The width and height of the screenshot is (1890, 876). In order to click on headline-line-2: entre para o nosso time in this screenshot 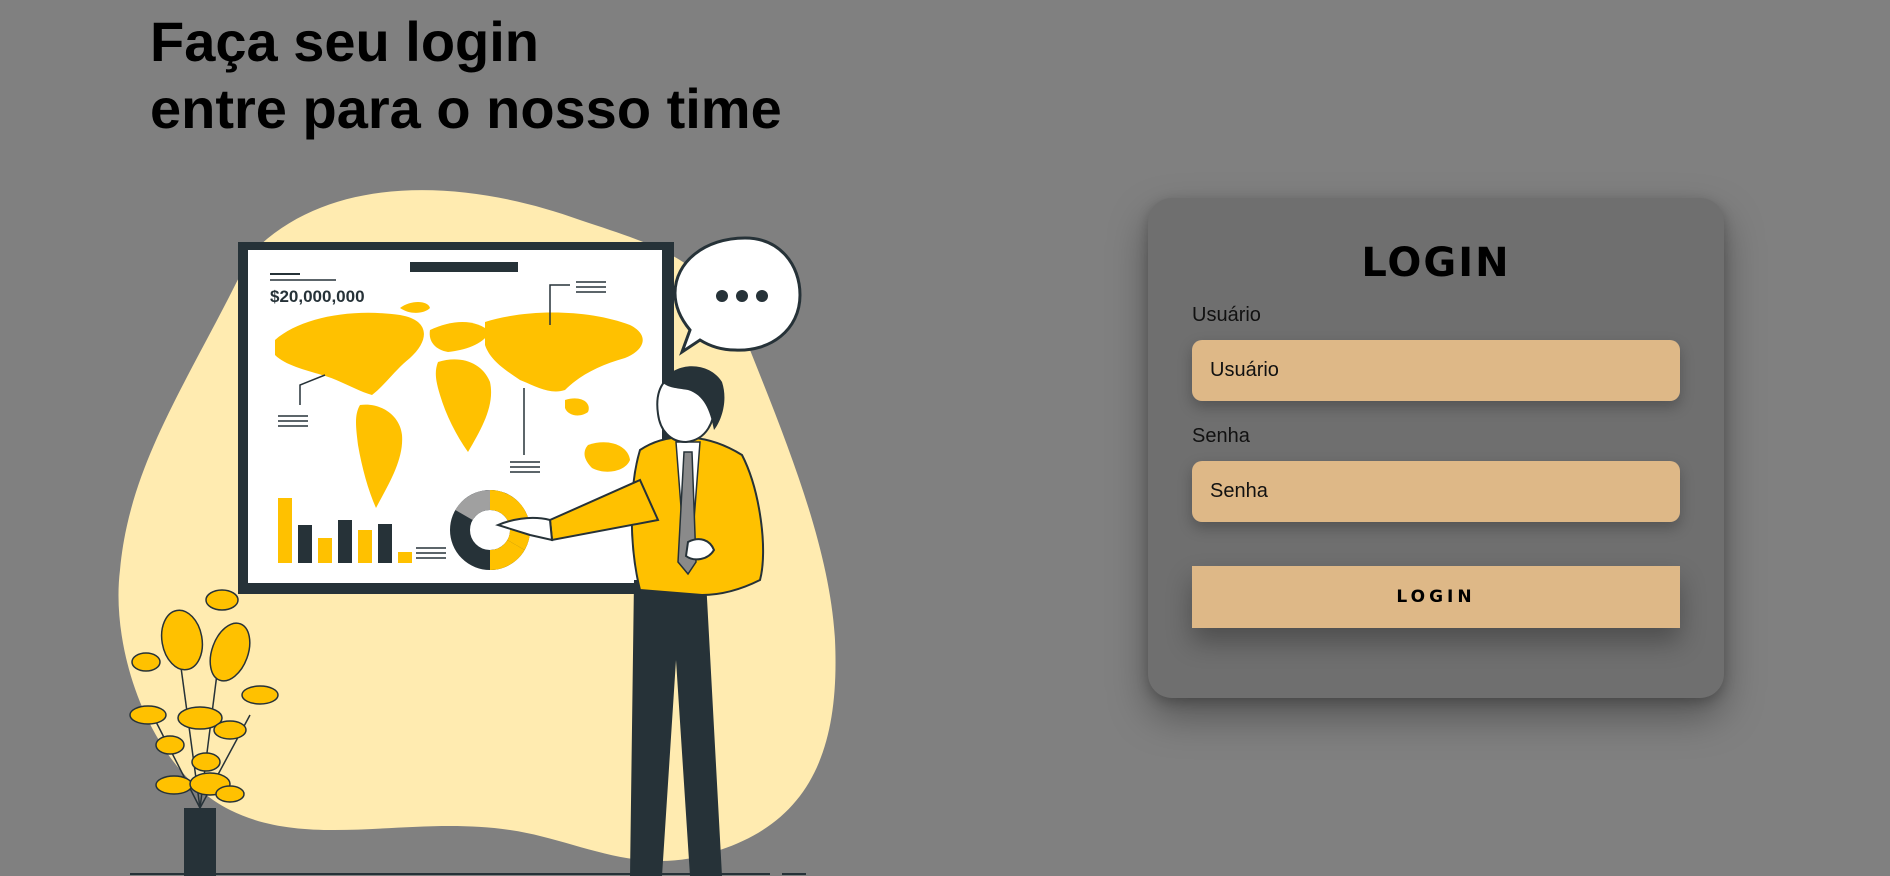, I will do `click(466, 108)`.